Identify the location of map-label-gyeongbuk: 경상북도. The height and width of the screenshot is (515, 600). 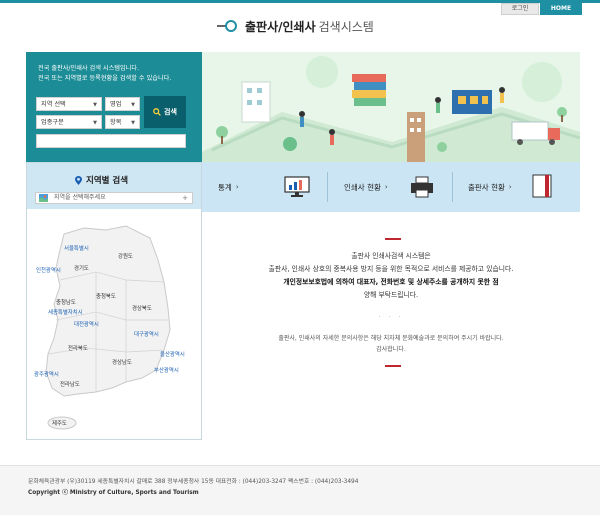
(142, 308).